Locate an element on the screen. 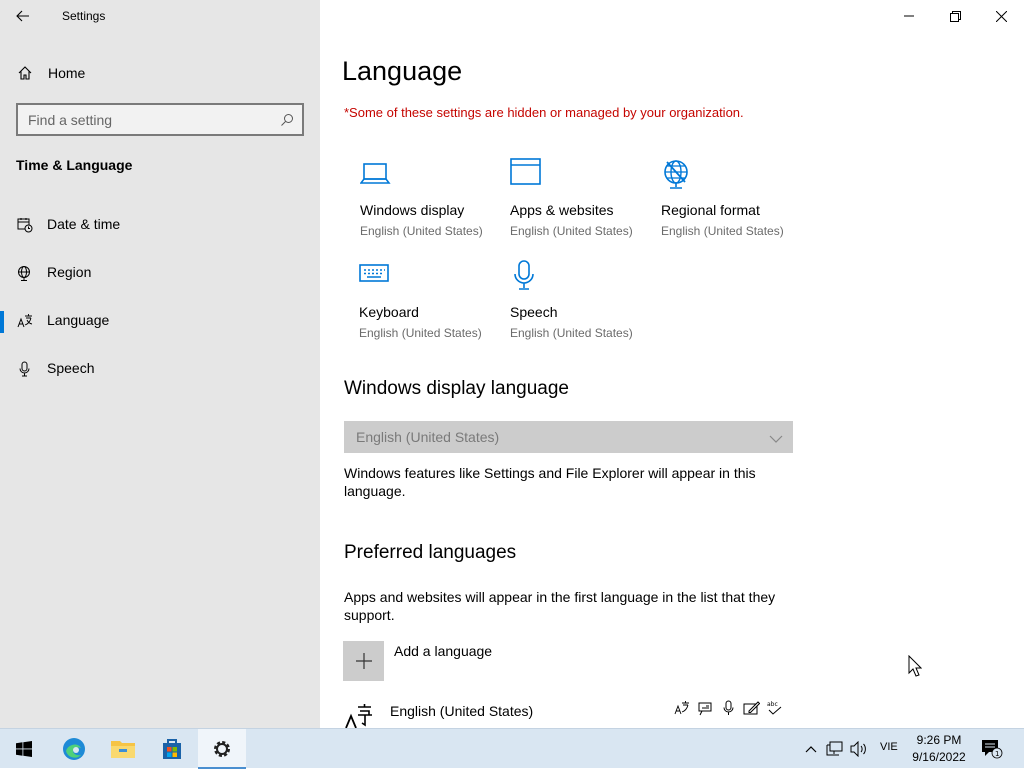  taskbar-file-explorer is located at coordinates (123, 749).